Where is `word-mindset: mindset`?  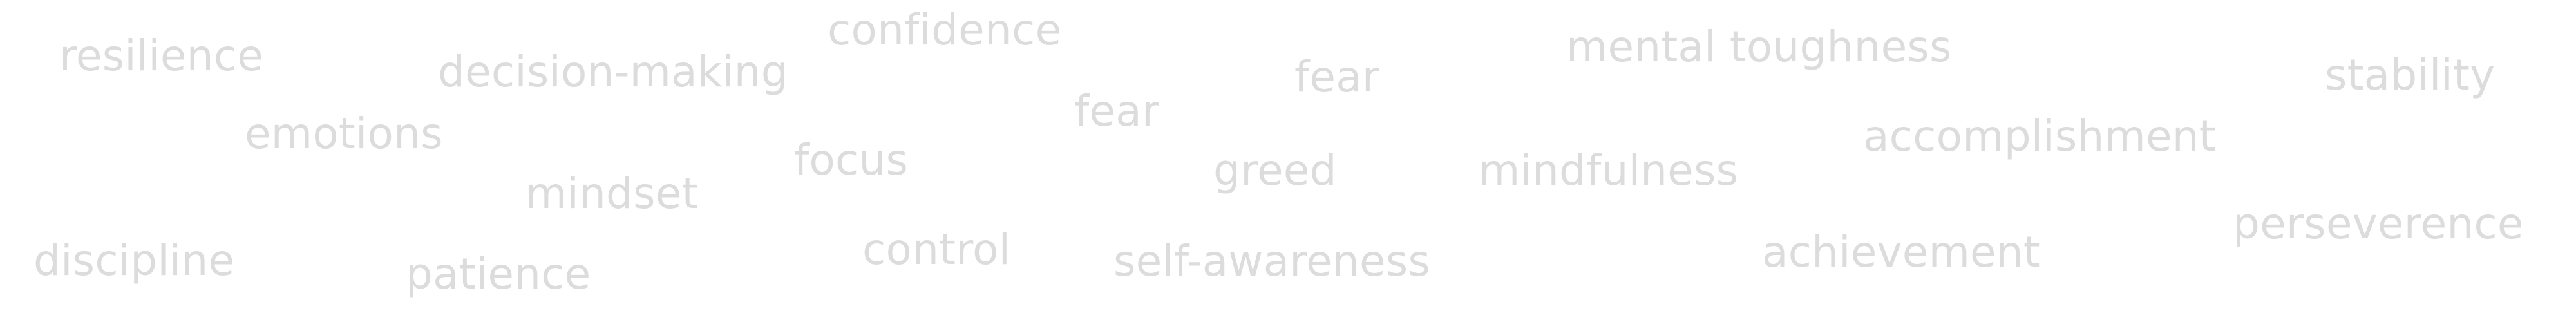
word-mindset: mindset is located at coordinates (612, 193).